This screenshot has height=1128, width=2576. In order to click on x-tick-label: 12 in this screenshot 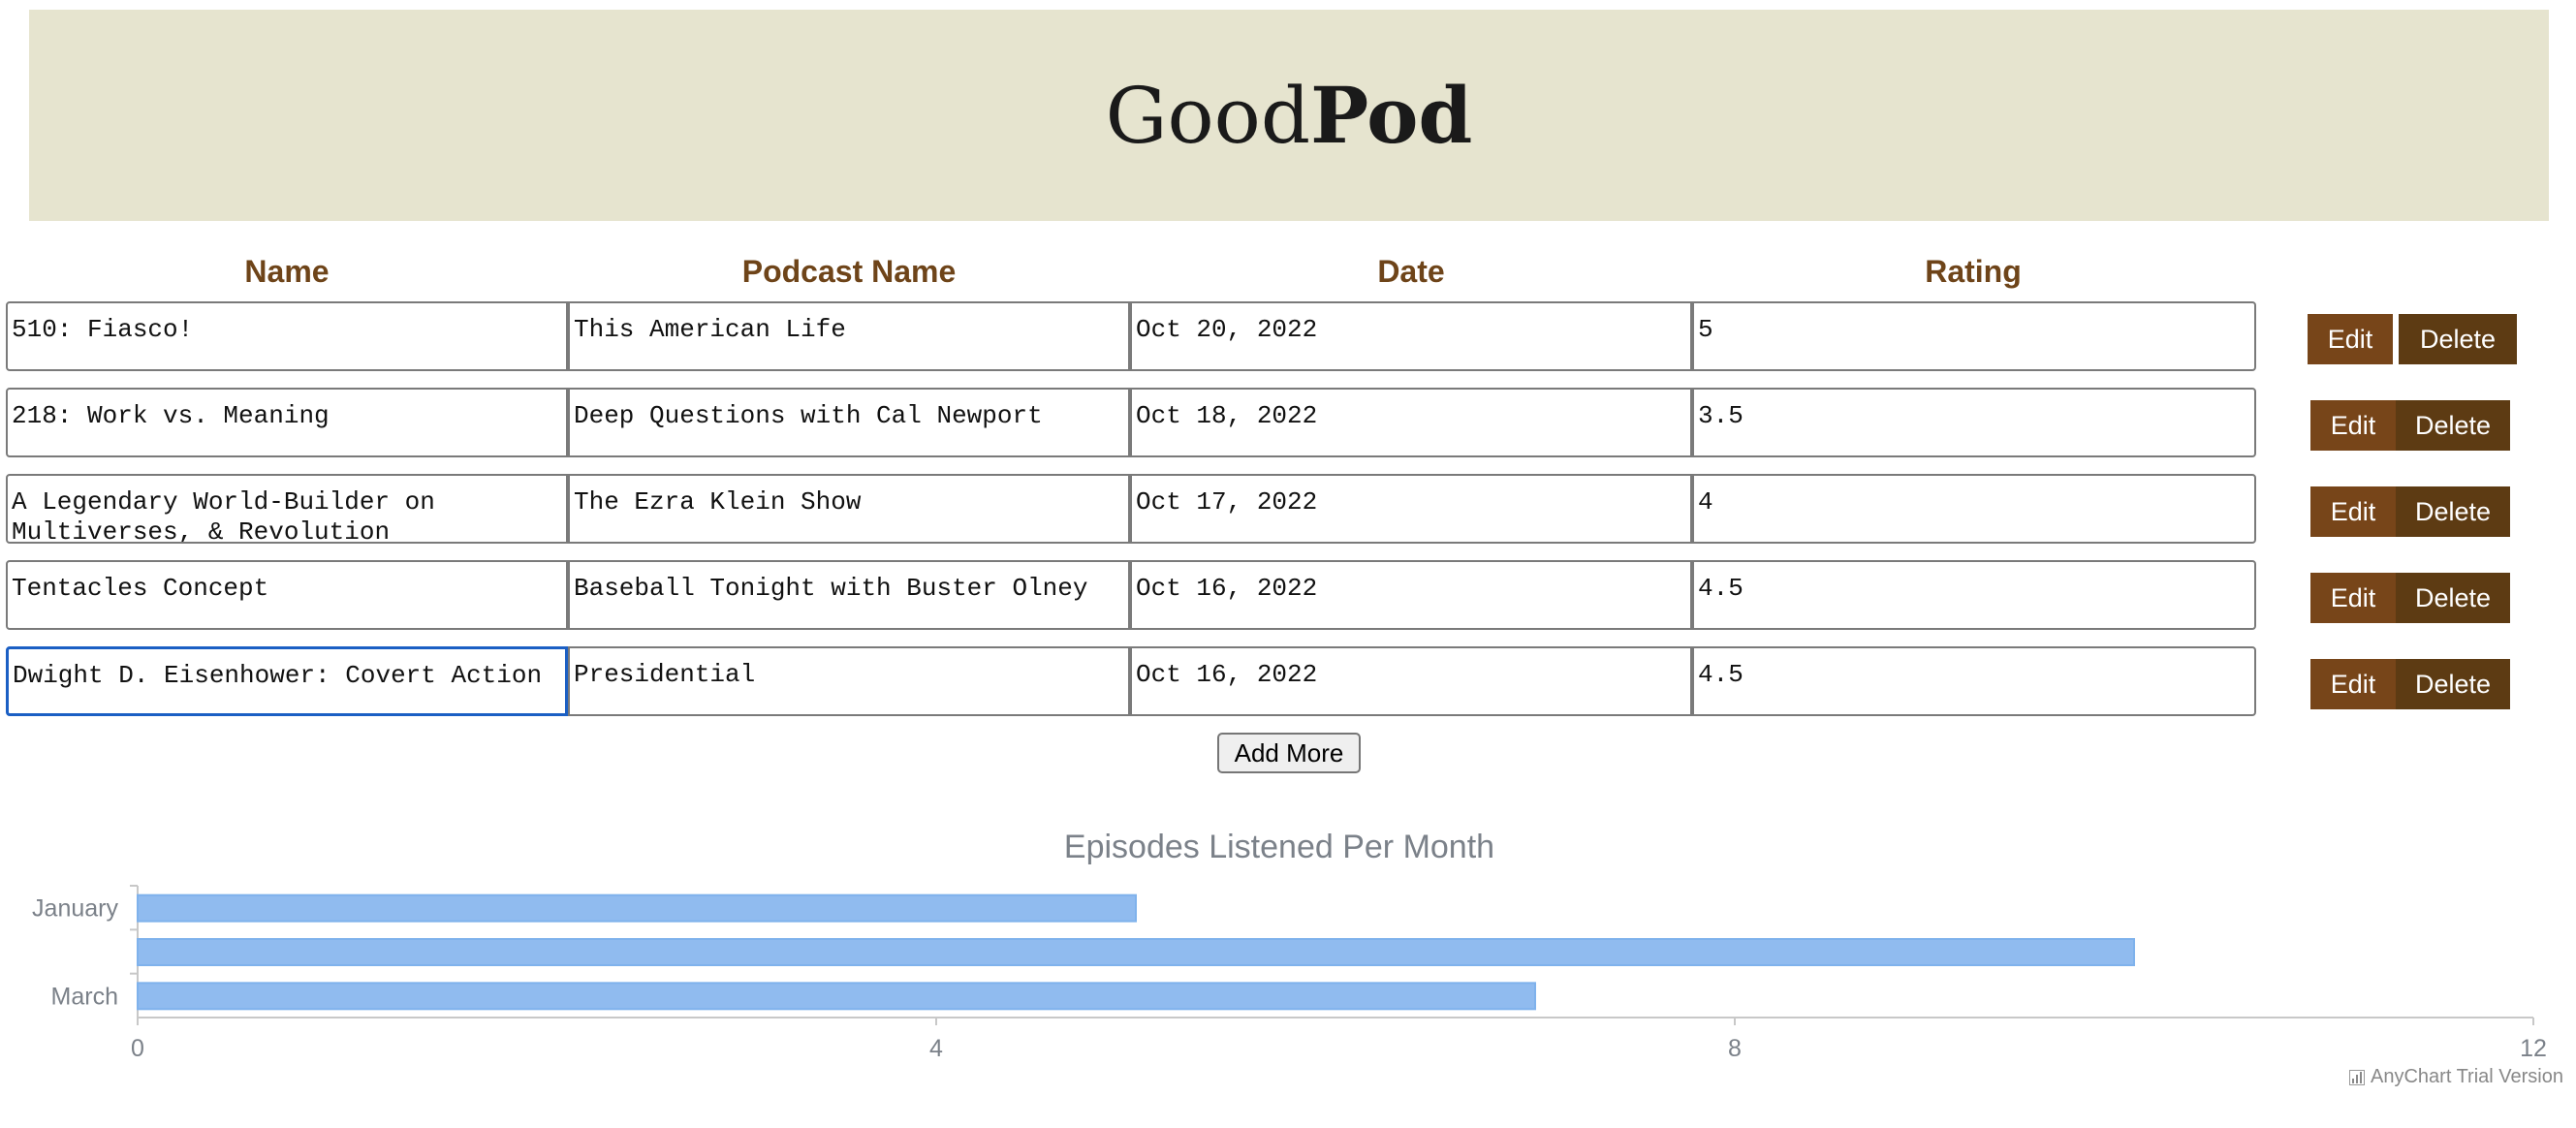, I will do `click(2533, 1048)`.